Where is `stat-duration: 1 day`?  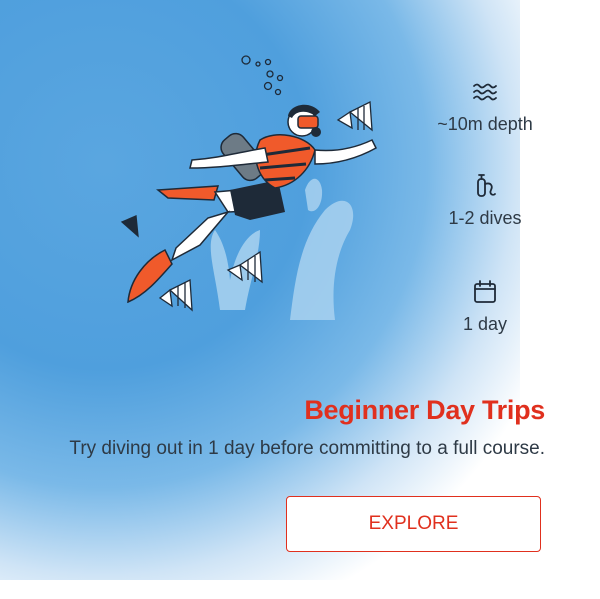
stat-duration: 1 day is located at coordinates (485, 306).